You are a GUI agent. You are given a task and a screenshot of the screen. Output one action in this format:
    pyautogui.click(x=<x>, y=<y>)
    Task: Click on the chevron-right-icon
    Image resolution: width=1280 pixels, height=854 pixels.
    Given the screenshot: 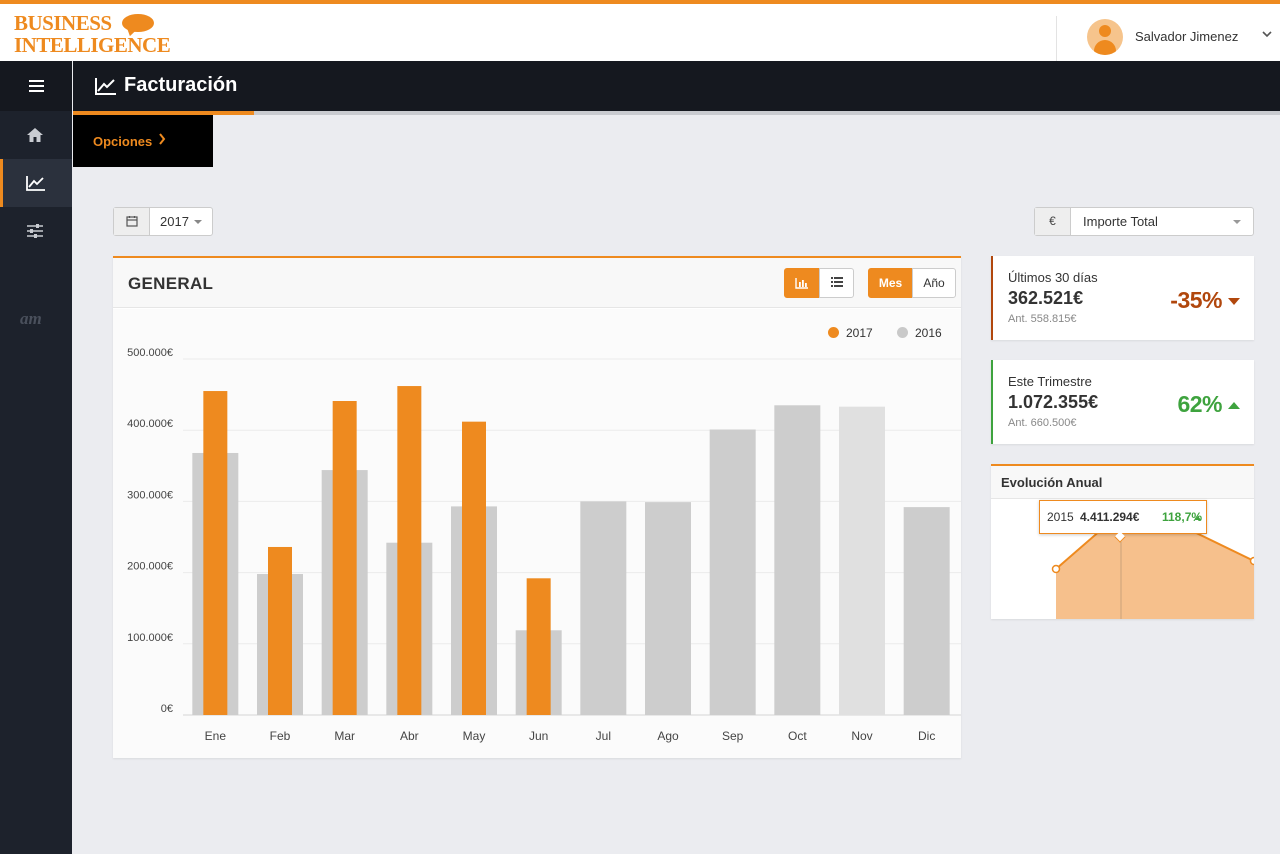 What is the action you would take?
    pyautogui.click(x=162, y=140)
    